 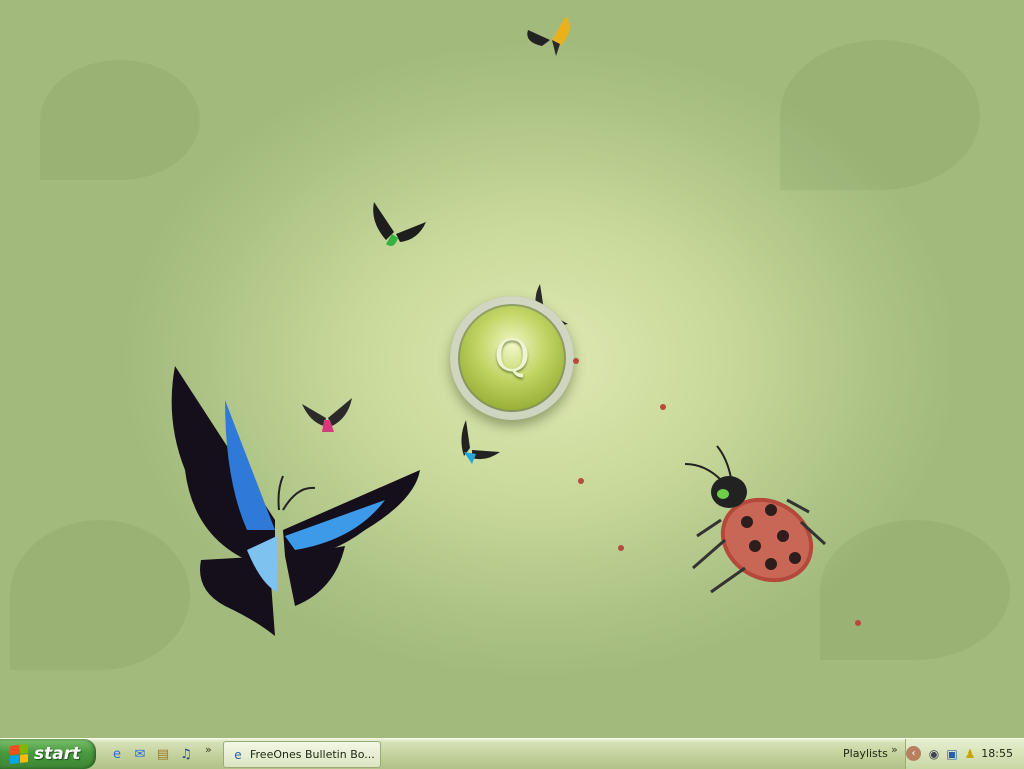 I want to click on q-logo-button: Q, so click(x=512, y=358).